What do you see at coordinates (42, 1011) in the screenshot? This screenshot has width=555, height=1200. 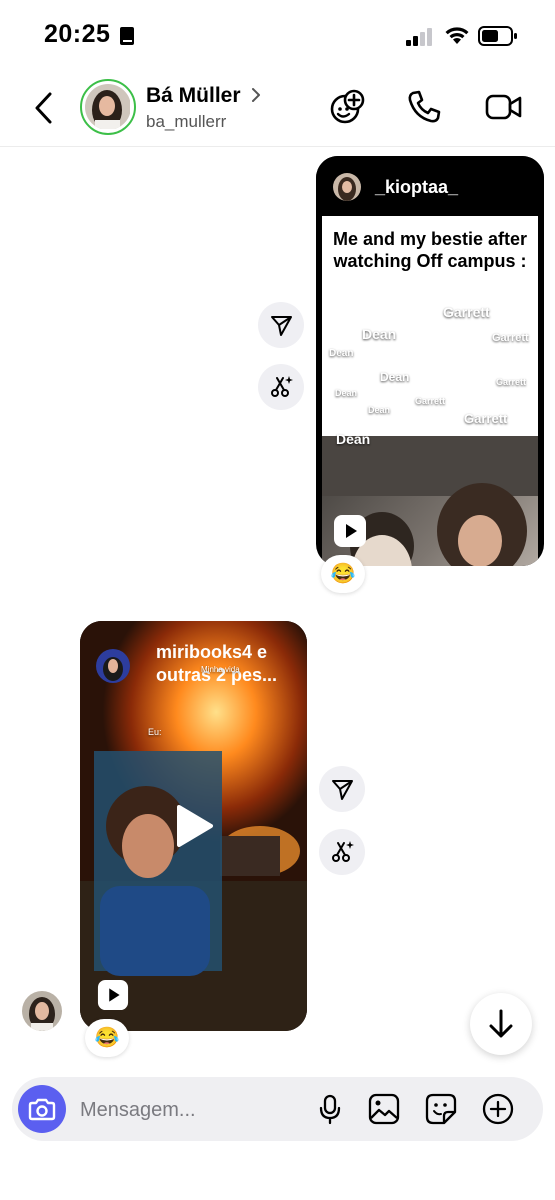 I see `sender-avatar` at bounding box center [42, 1011].